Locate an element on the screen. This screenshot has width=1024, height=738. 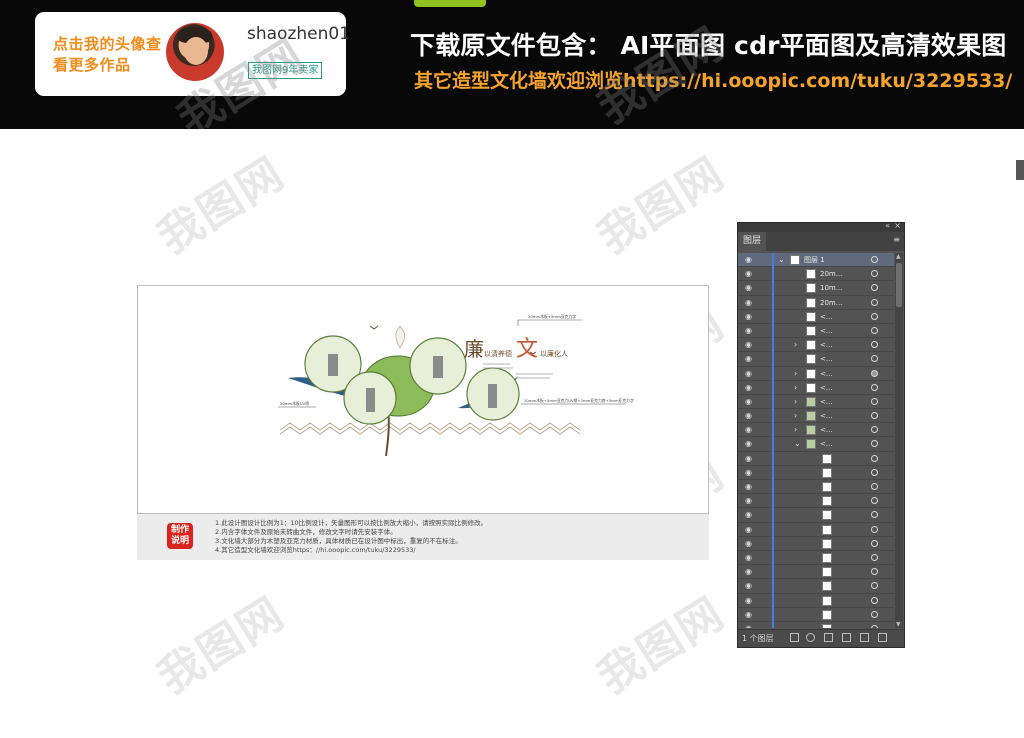
window-scroll-marker is located at coordinates (1020, 170).